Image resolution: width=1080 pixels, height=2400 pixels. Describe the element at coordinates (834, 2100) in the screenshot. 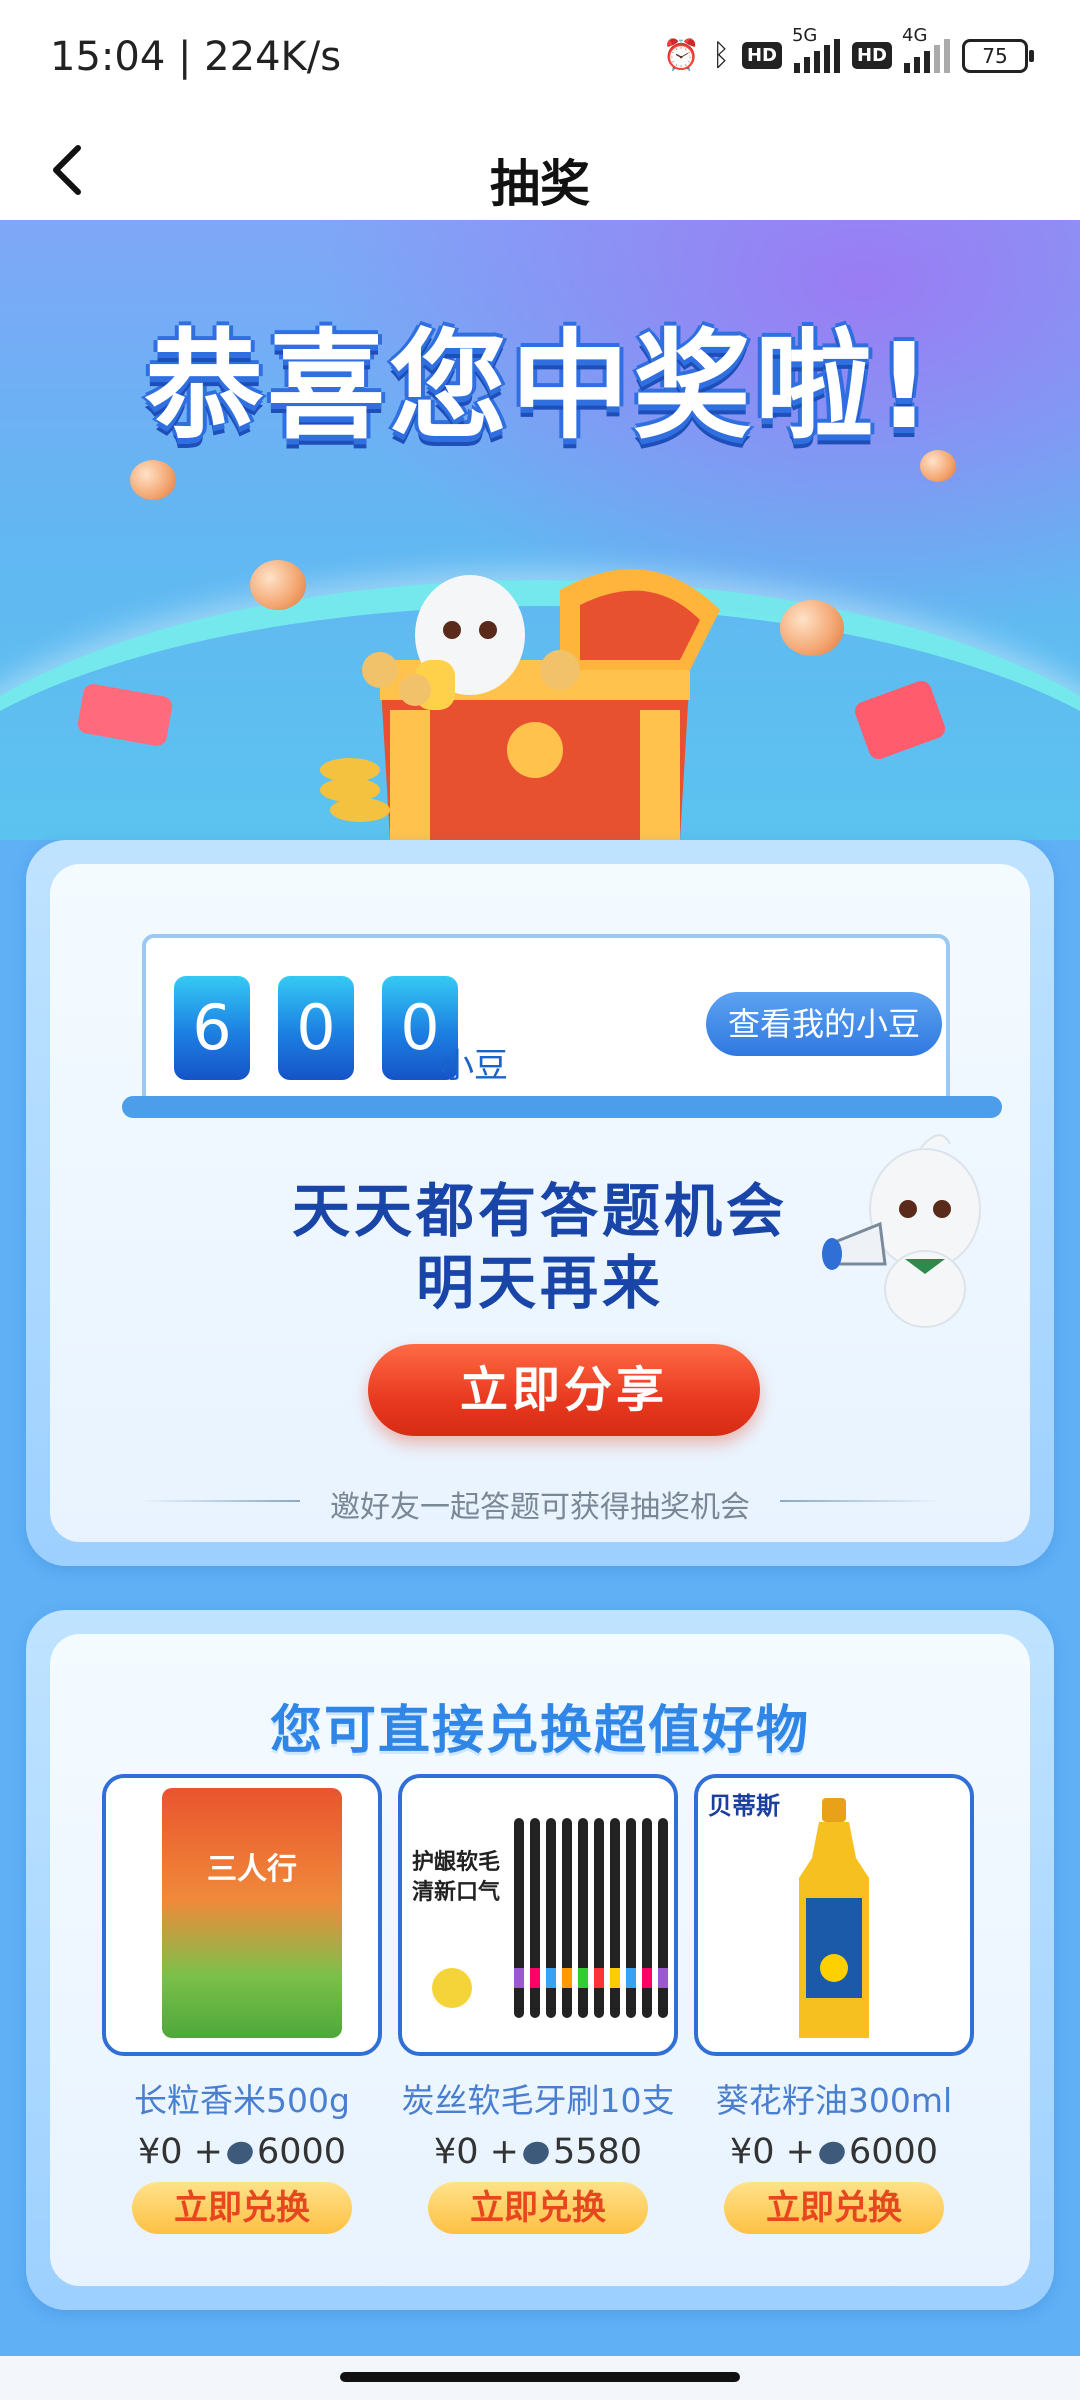

I see `product-name: 葵花籽油300ml` at that location.